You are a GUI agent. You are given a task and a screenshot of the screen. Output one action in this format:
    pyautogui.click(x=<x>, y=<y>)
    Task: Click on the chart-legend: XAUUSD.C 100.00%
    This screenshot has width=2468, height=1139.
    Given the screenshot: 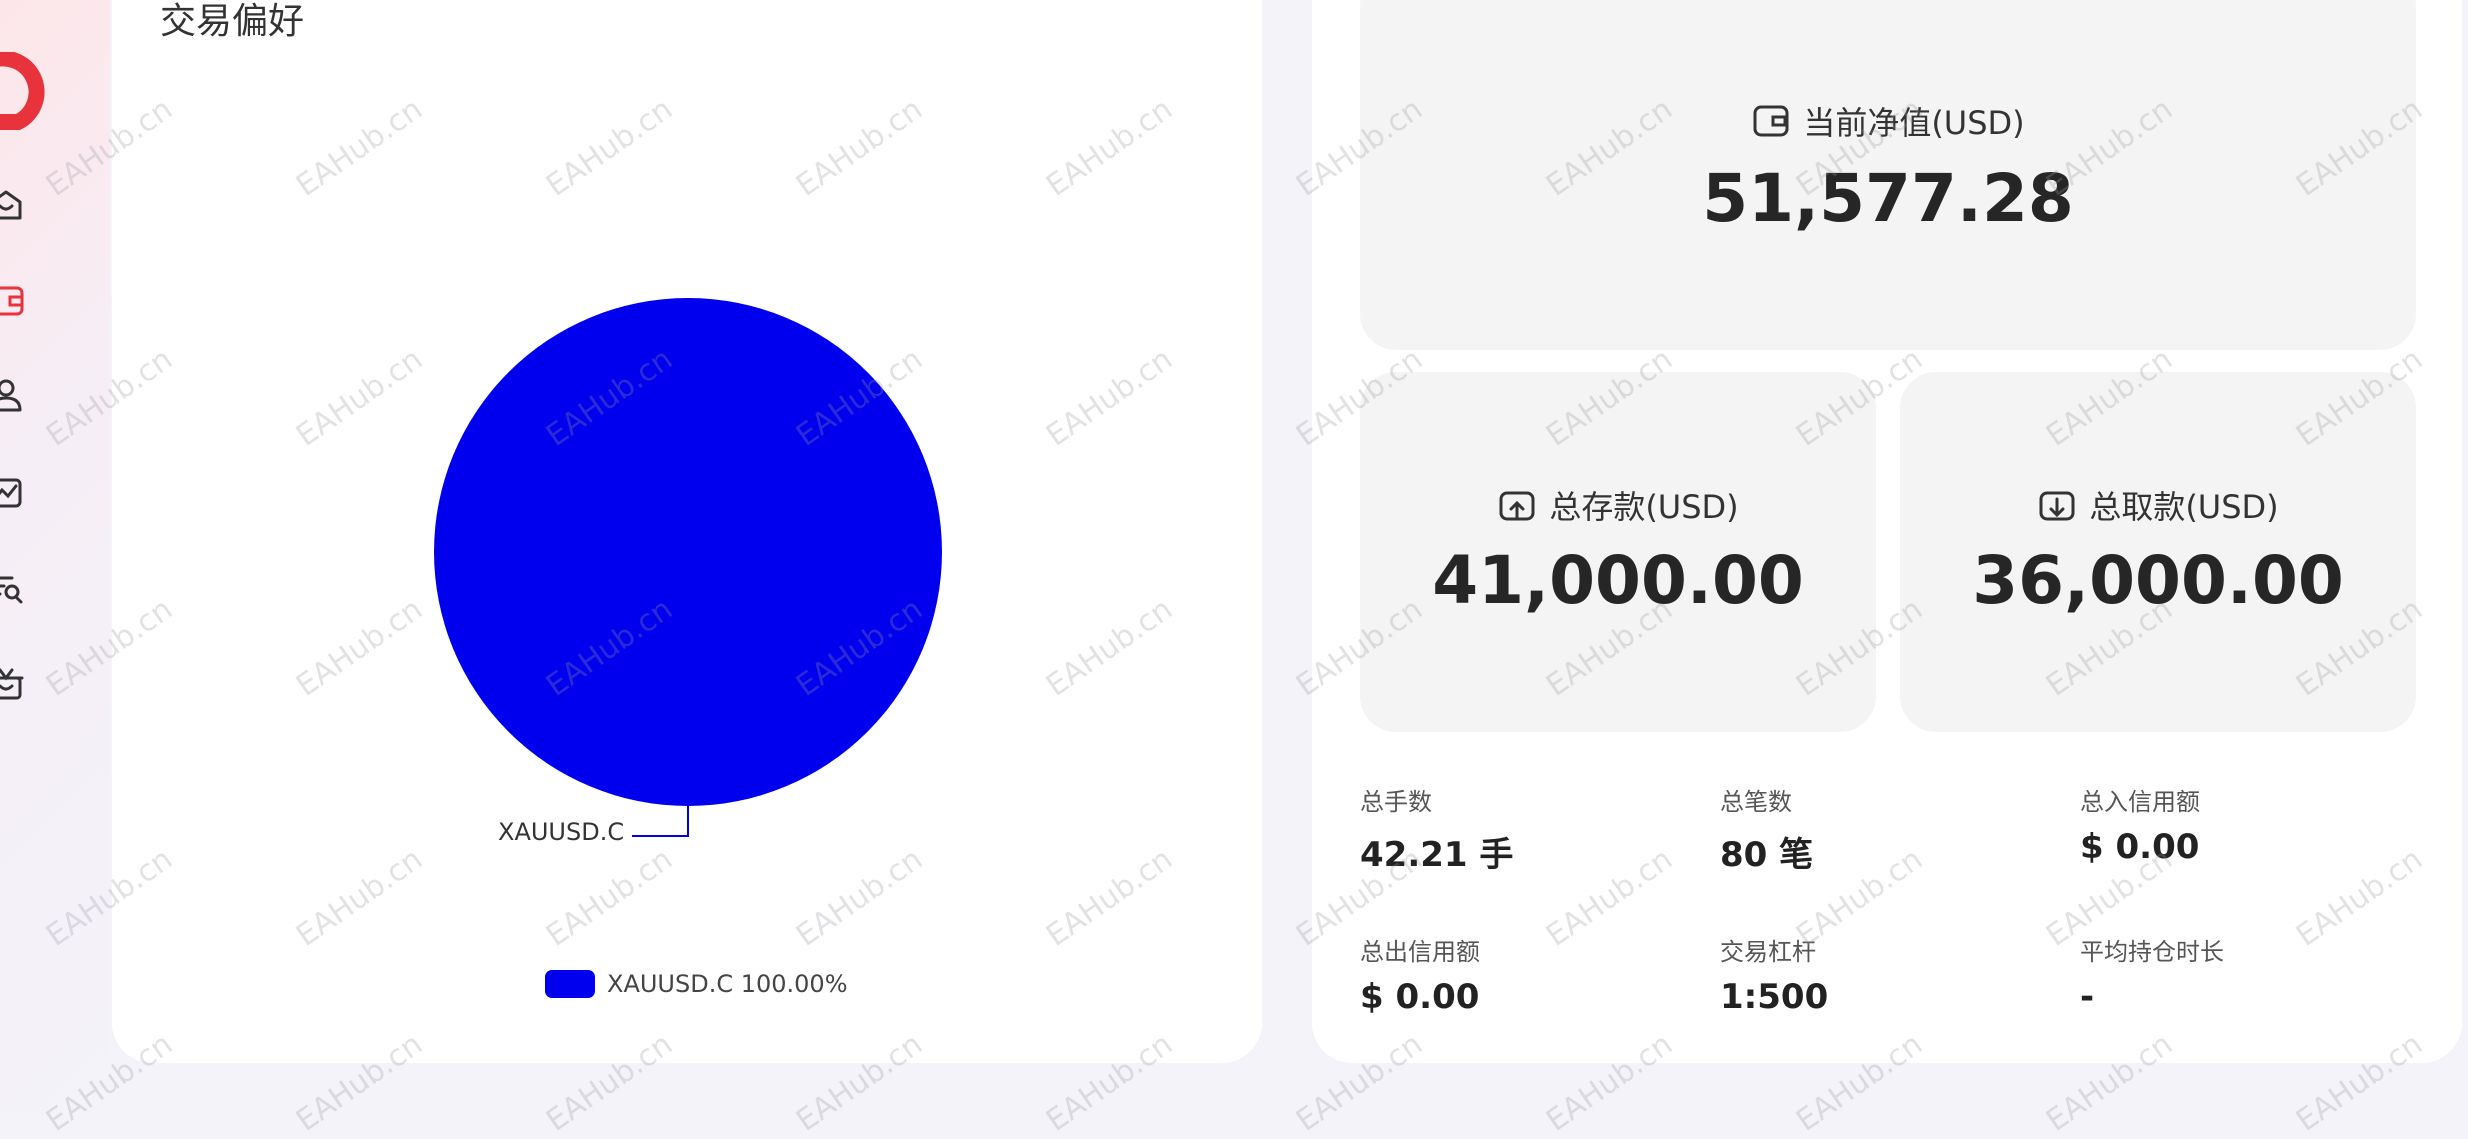 What is the action you would take?
    pyautogui.click(x=696, y=984)
    